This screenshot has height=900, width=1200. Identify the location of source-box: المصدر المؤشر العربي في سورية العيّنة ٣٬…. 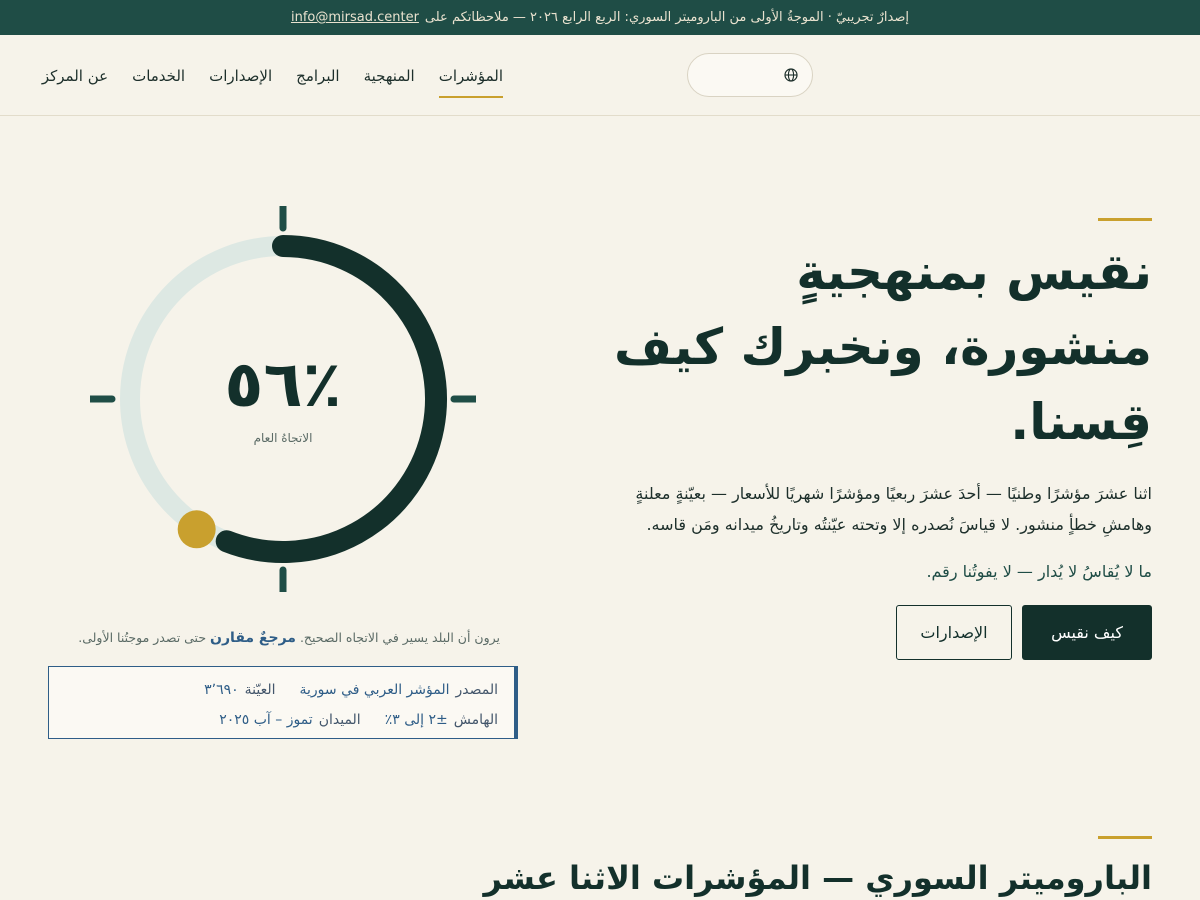
(283, 702).